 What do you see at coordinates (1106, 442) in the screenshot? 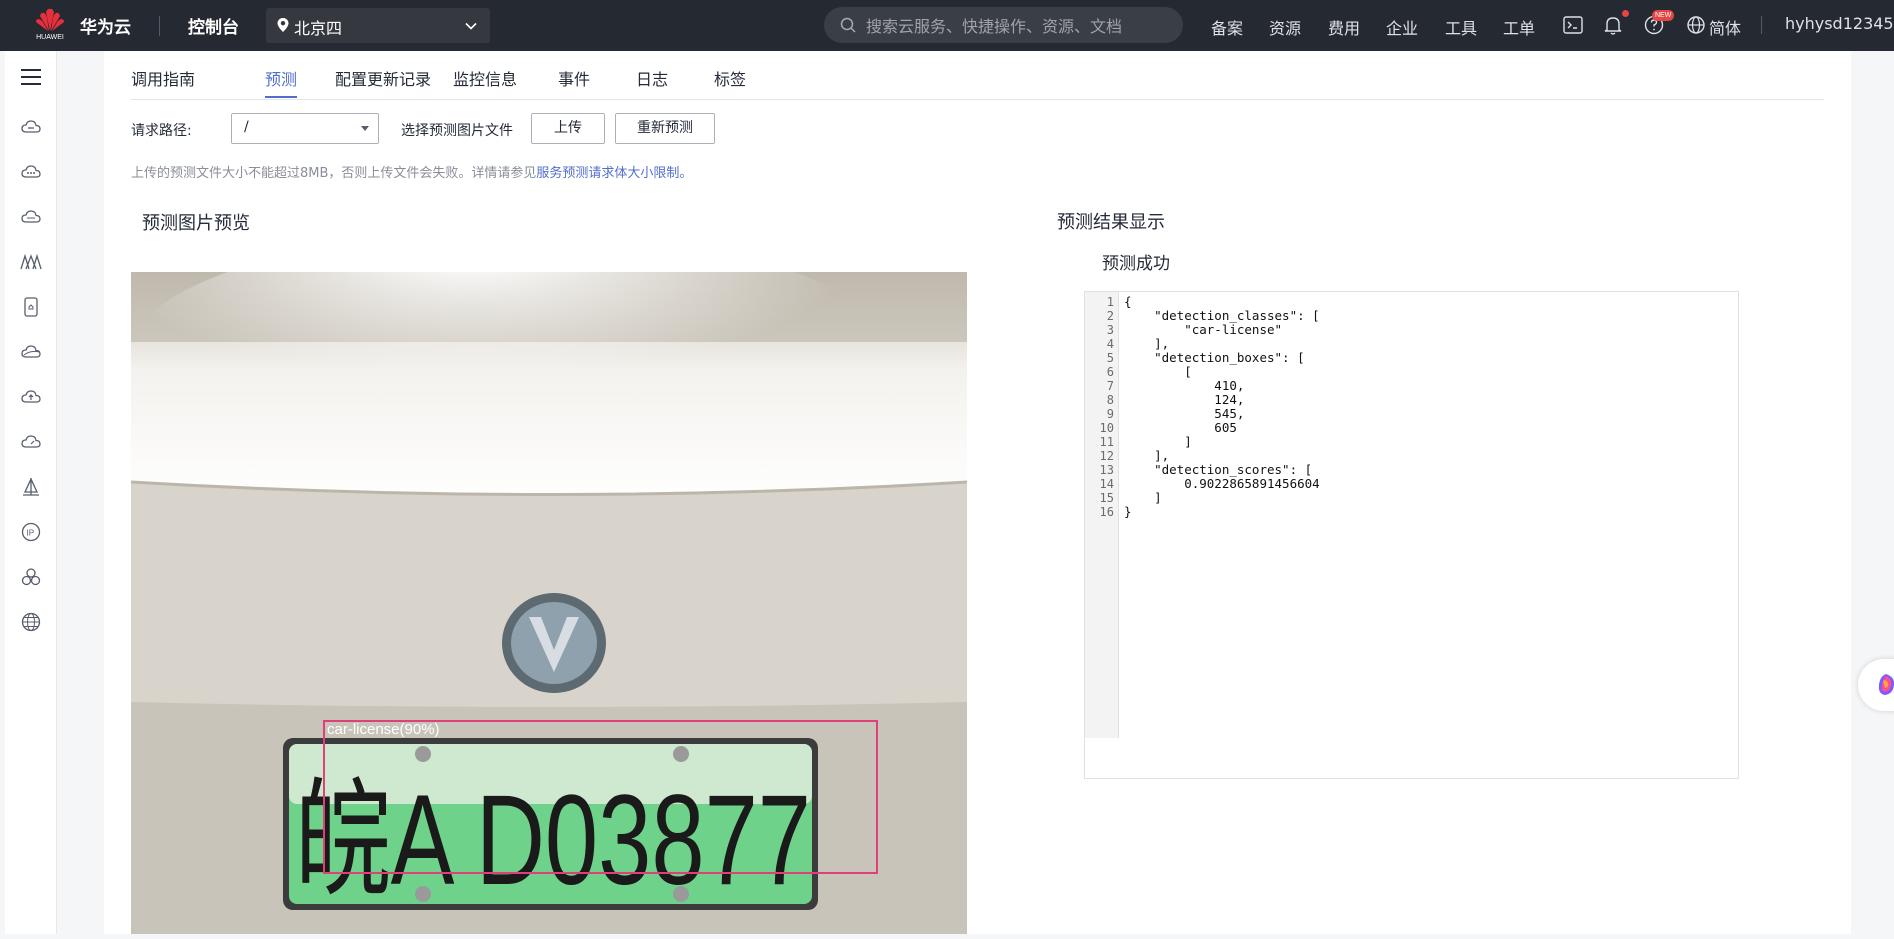
I see `line-number: 11` at bounding box center [1106, 442].